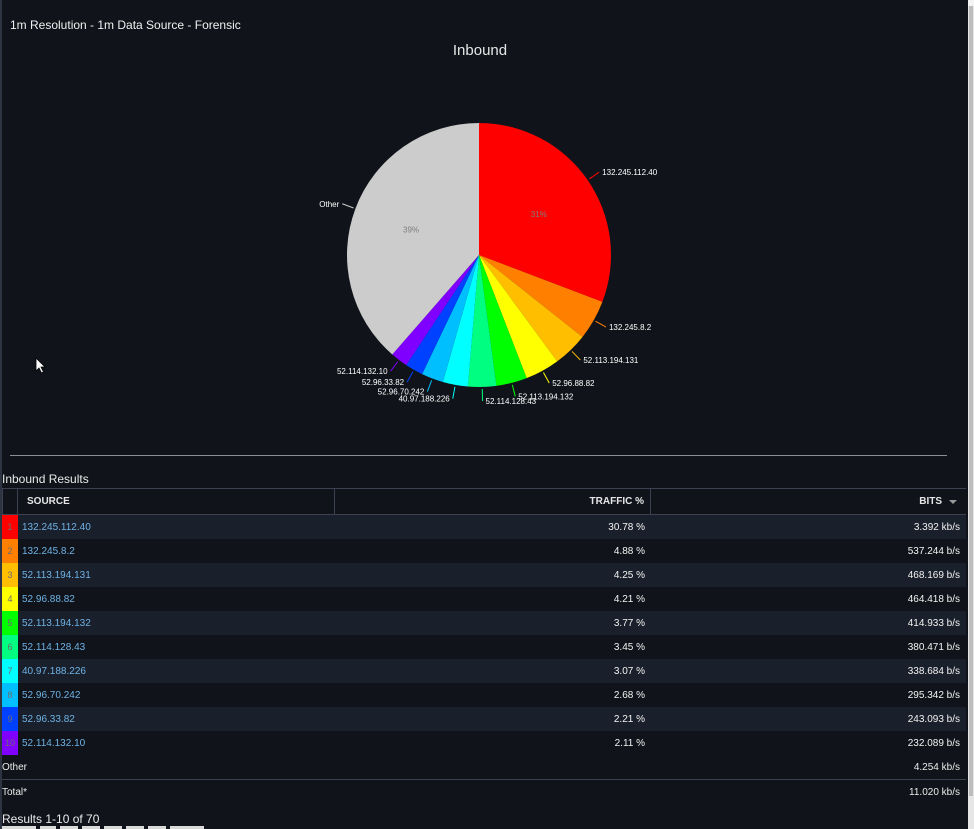  What do you see at coordinates (176, 527) in the screenshot?
I see `source-link: 132.245.112.40` at bounding box center [176, 527].